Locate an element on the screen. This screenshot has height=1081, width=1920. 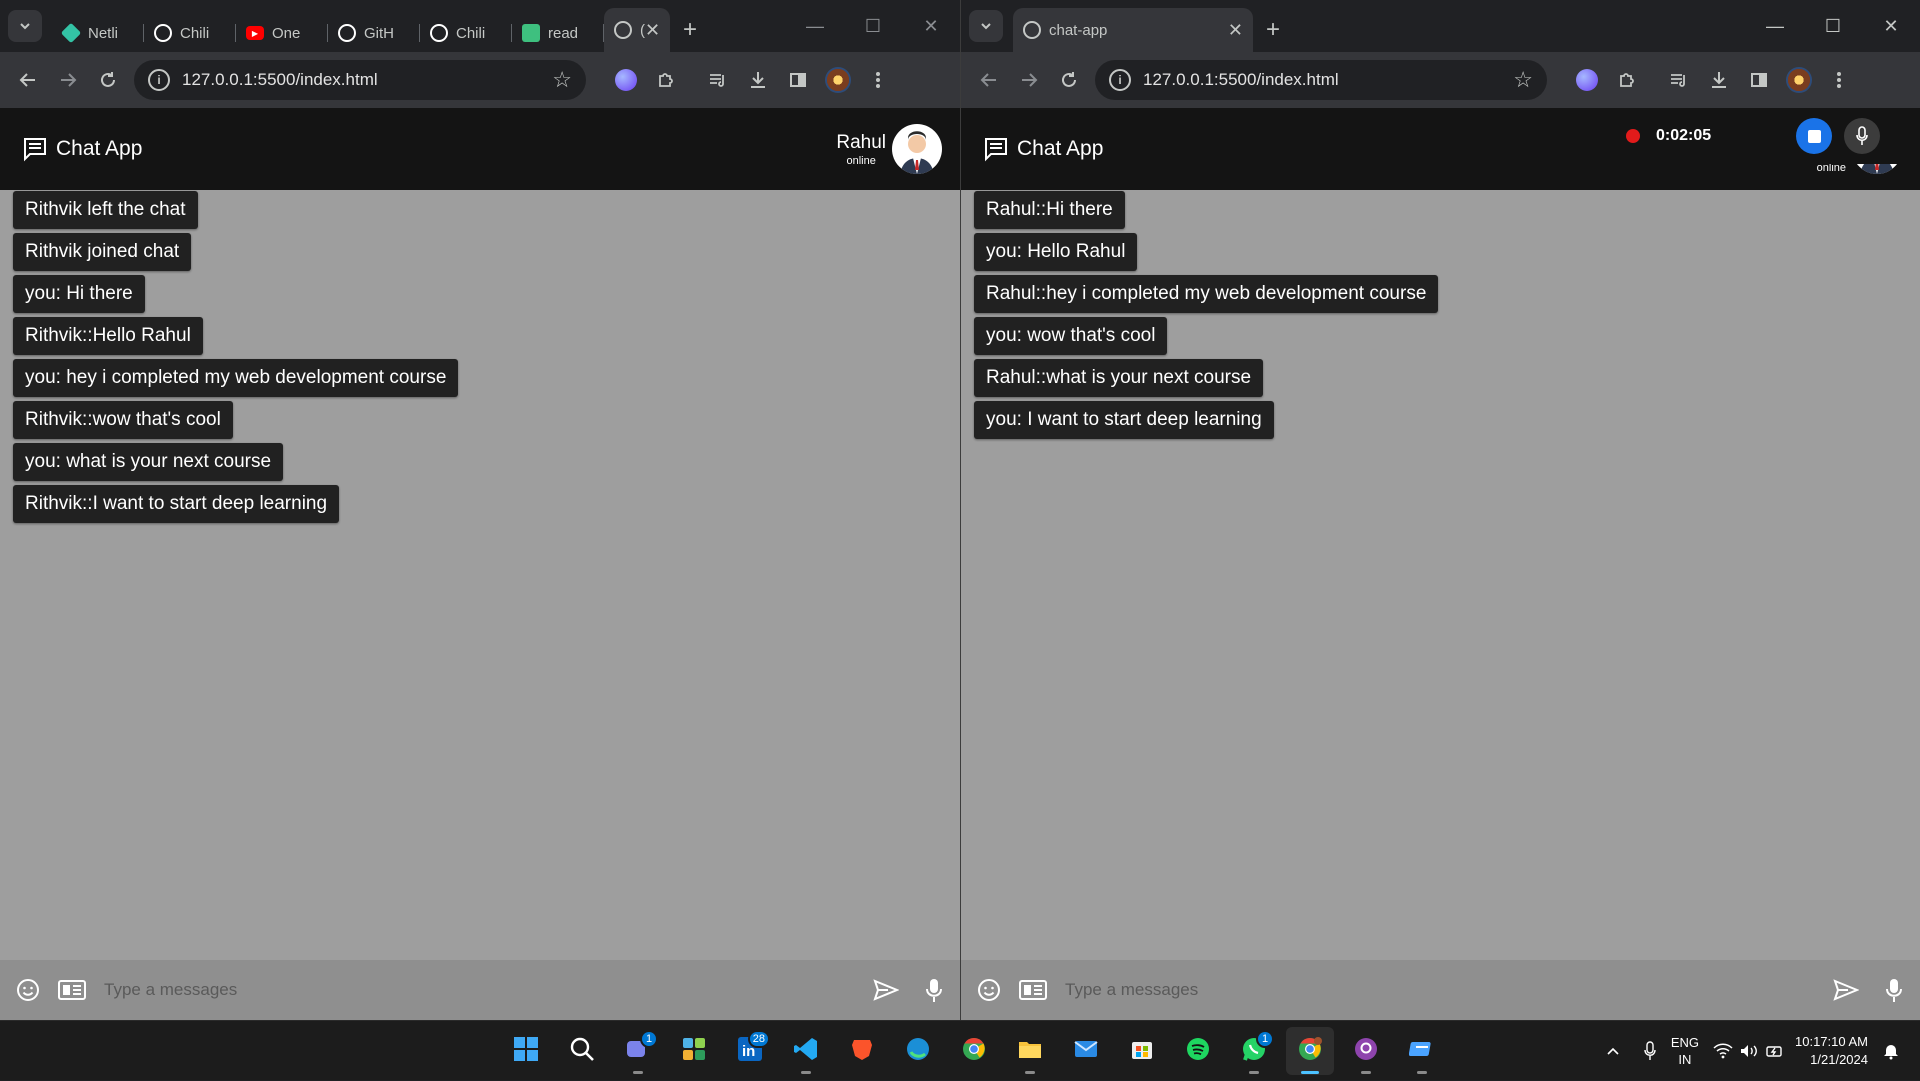
chat-message: Rithvik::Hello Rahul is located at coordinates (108, 336).